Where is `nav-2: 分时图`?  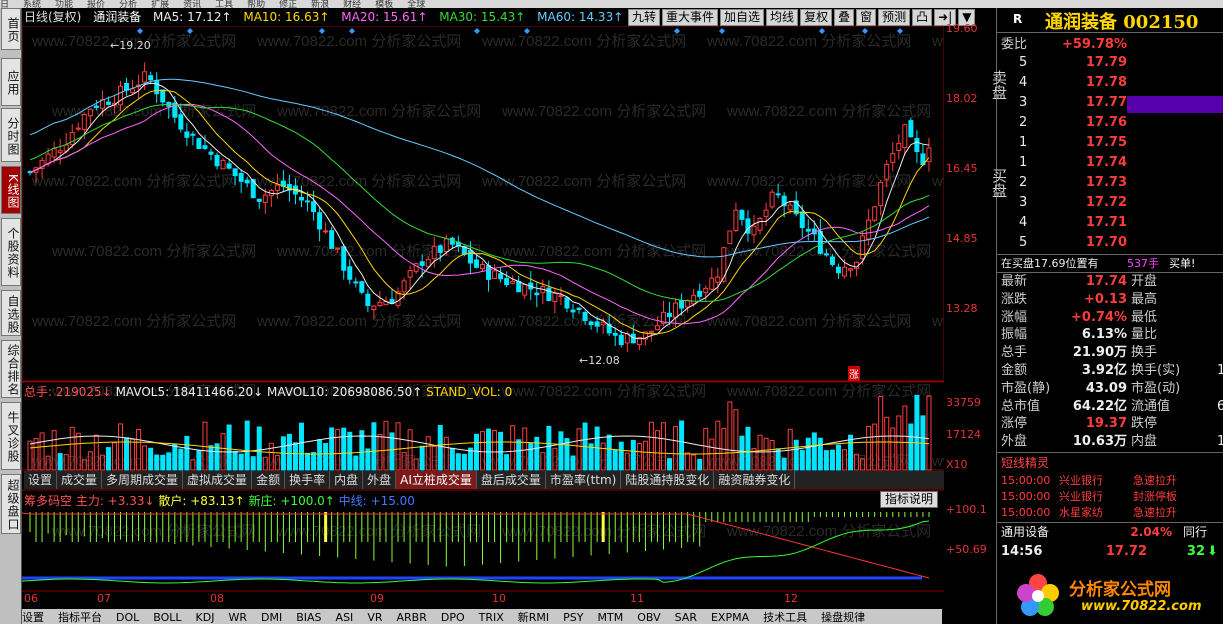
nav-2: 分时图 is located at coordinates (11, 135).